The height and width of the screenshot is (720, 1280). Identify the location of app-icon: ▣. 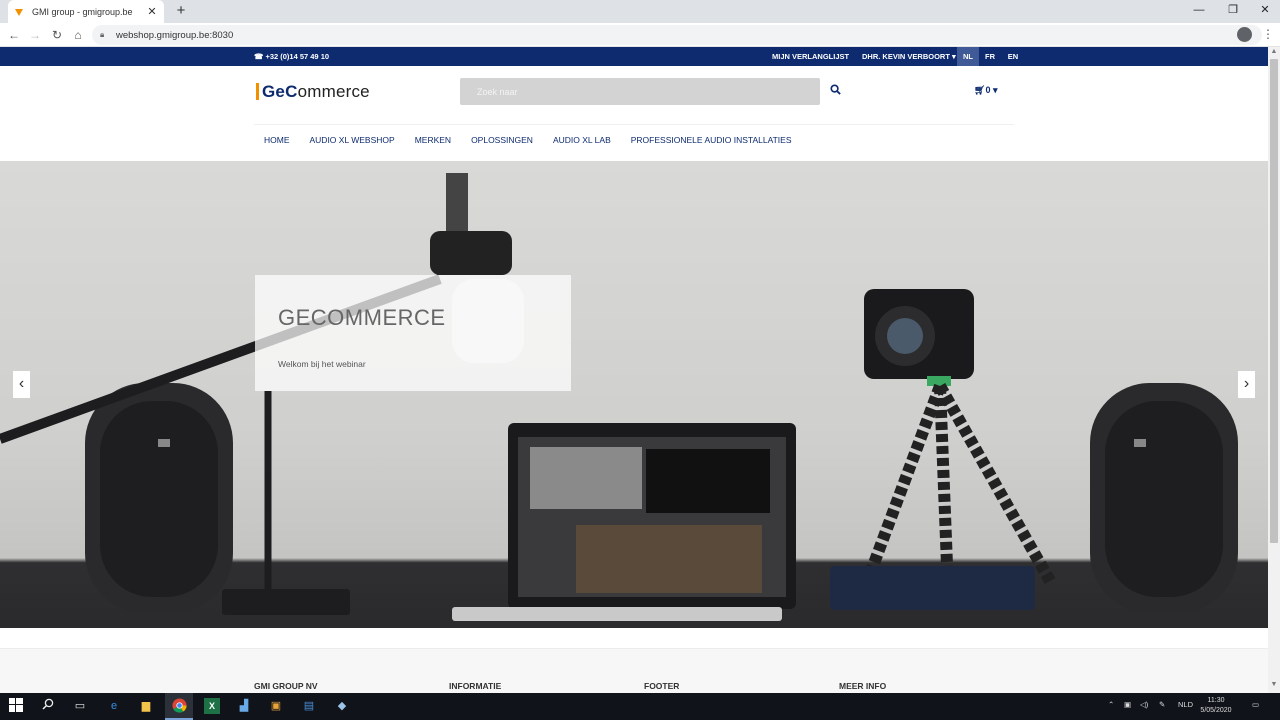
(276, 706).